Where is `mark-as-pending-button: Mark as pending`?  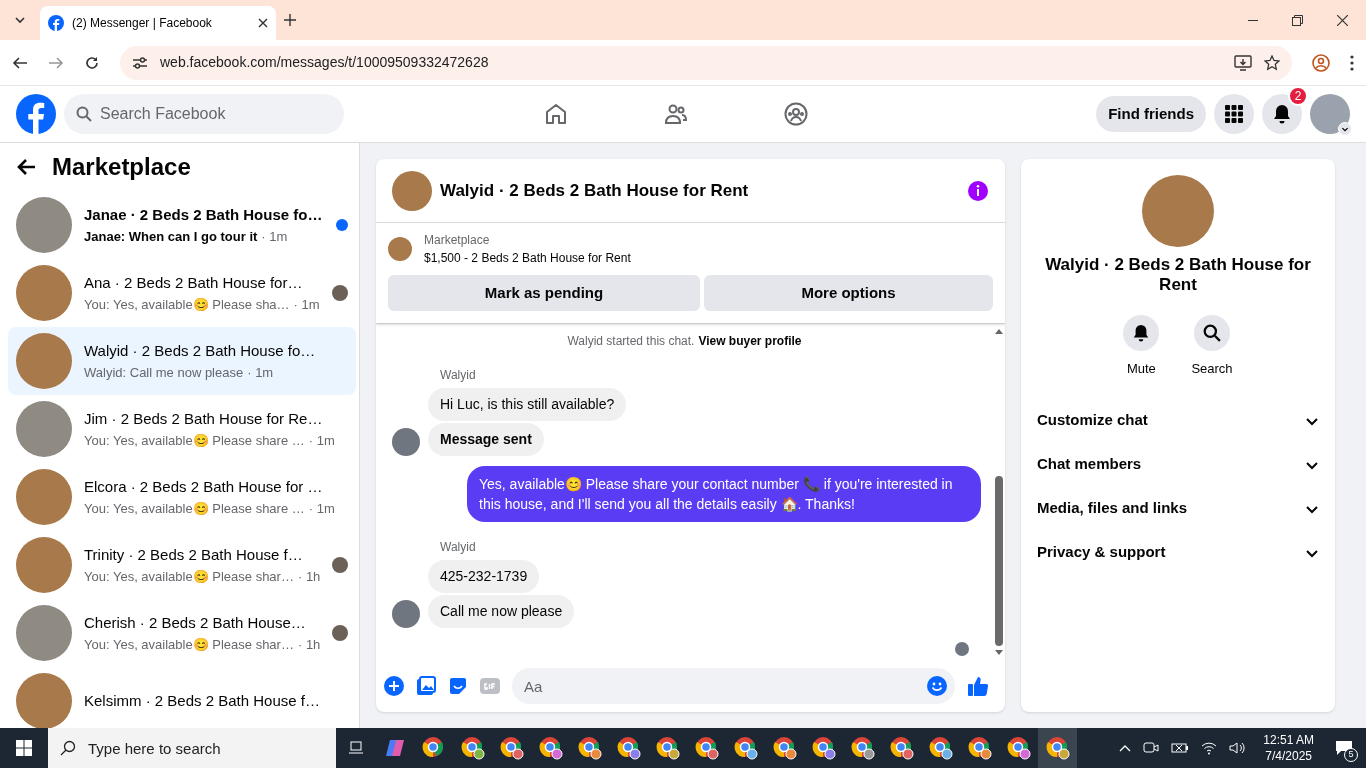 mark-as-pending-button: Mark as pending is located at coordinates (544, 293).